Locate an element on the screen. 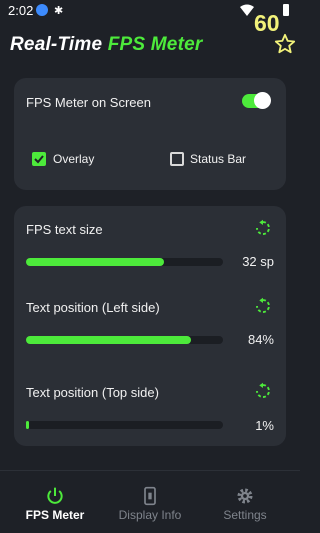  fps-text-size-label: FPS text size is located at coordinates (64, 229).